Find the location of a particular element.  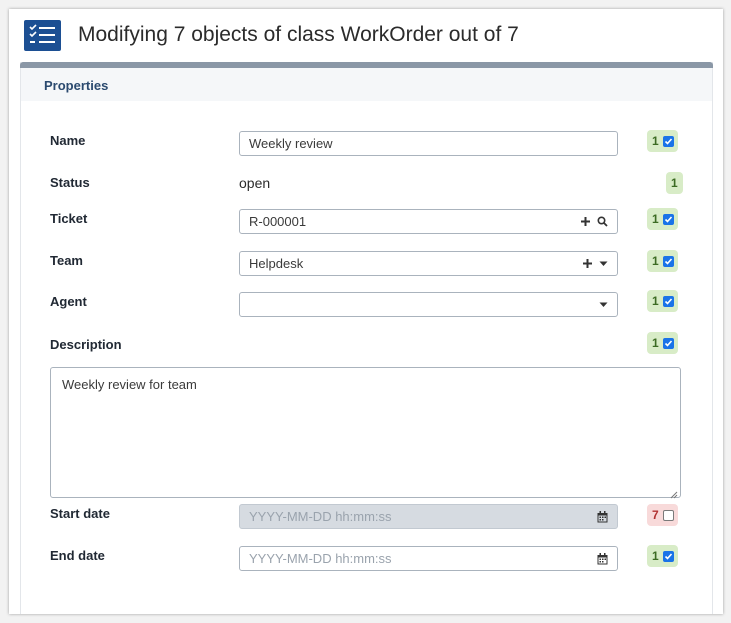

team-count: 1 is located at coordinates (655, 261).